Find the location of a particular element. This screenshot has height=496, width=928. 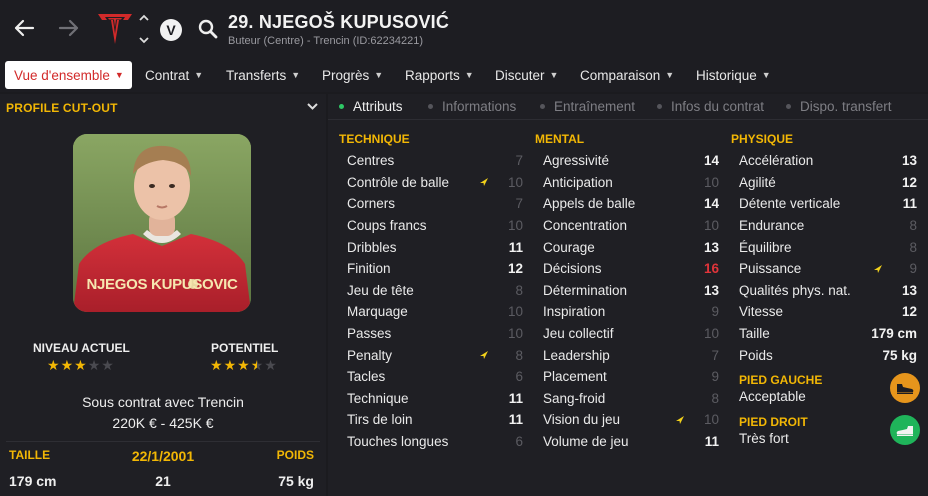

nav-contract: Contrat ▼ is located at coordinates (174, 75).